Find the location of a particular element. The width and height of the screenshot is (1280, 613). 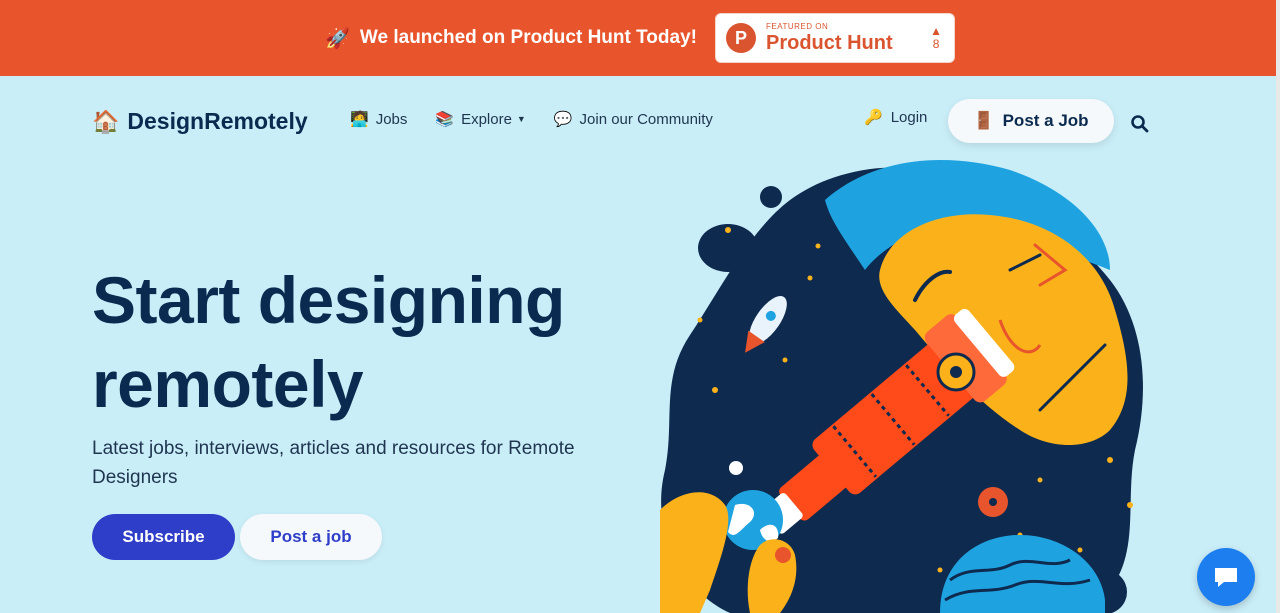

nav-link-explore: 📚 Explore ▼ is located at coordinates (480, 119).